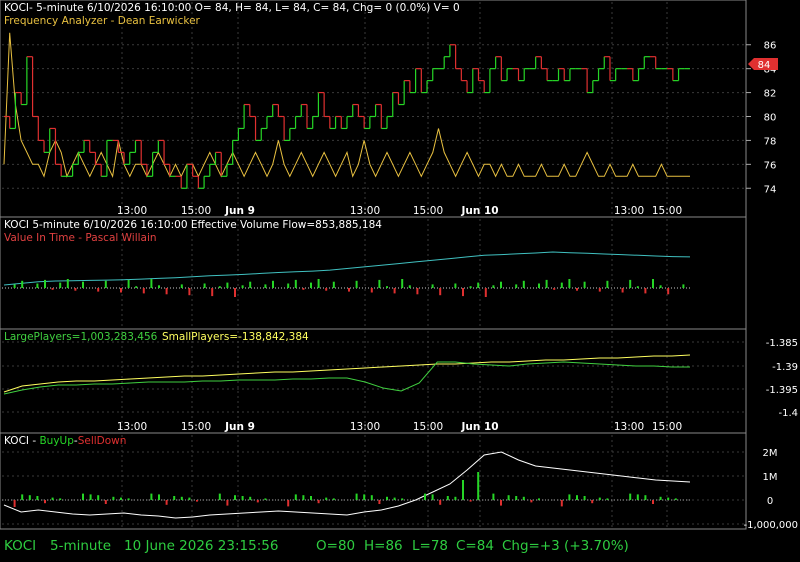  Describe the element at coordinates (21, 441) in the screenshot. I see `buyup-prefix: KOCI -` at that location.